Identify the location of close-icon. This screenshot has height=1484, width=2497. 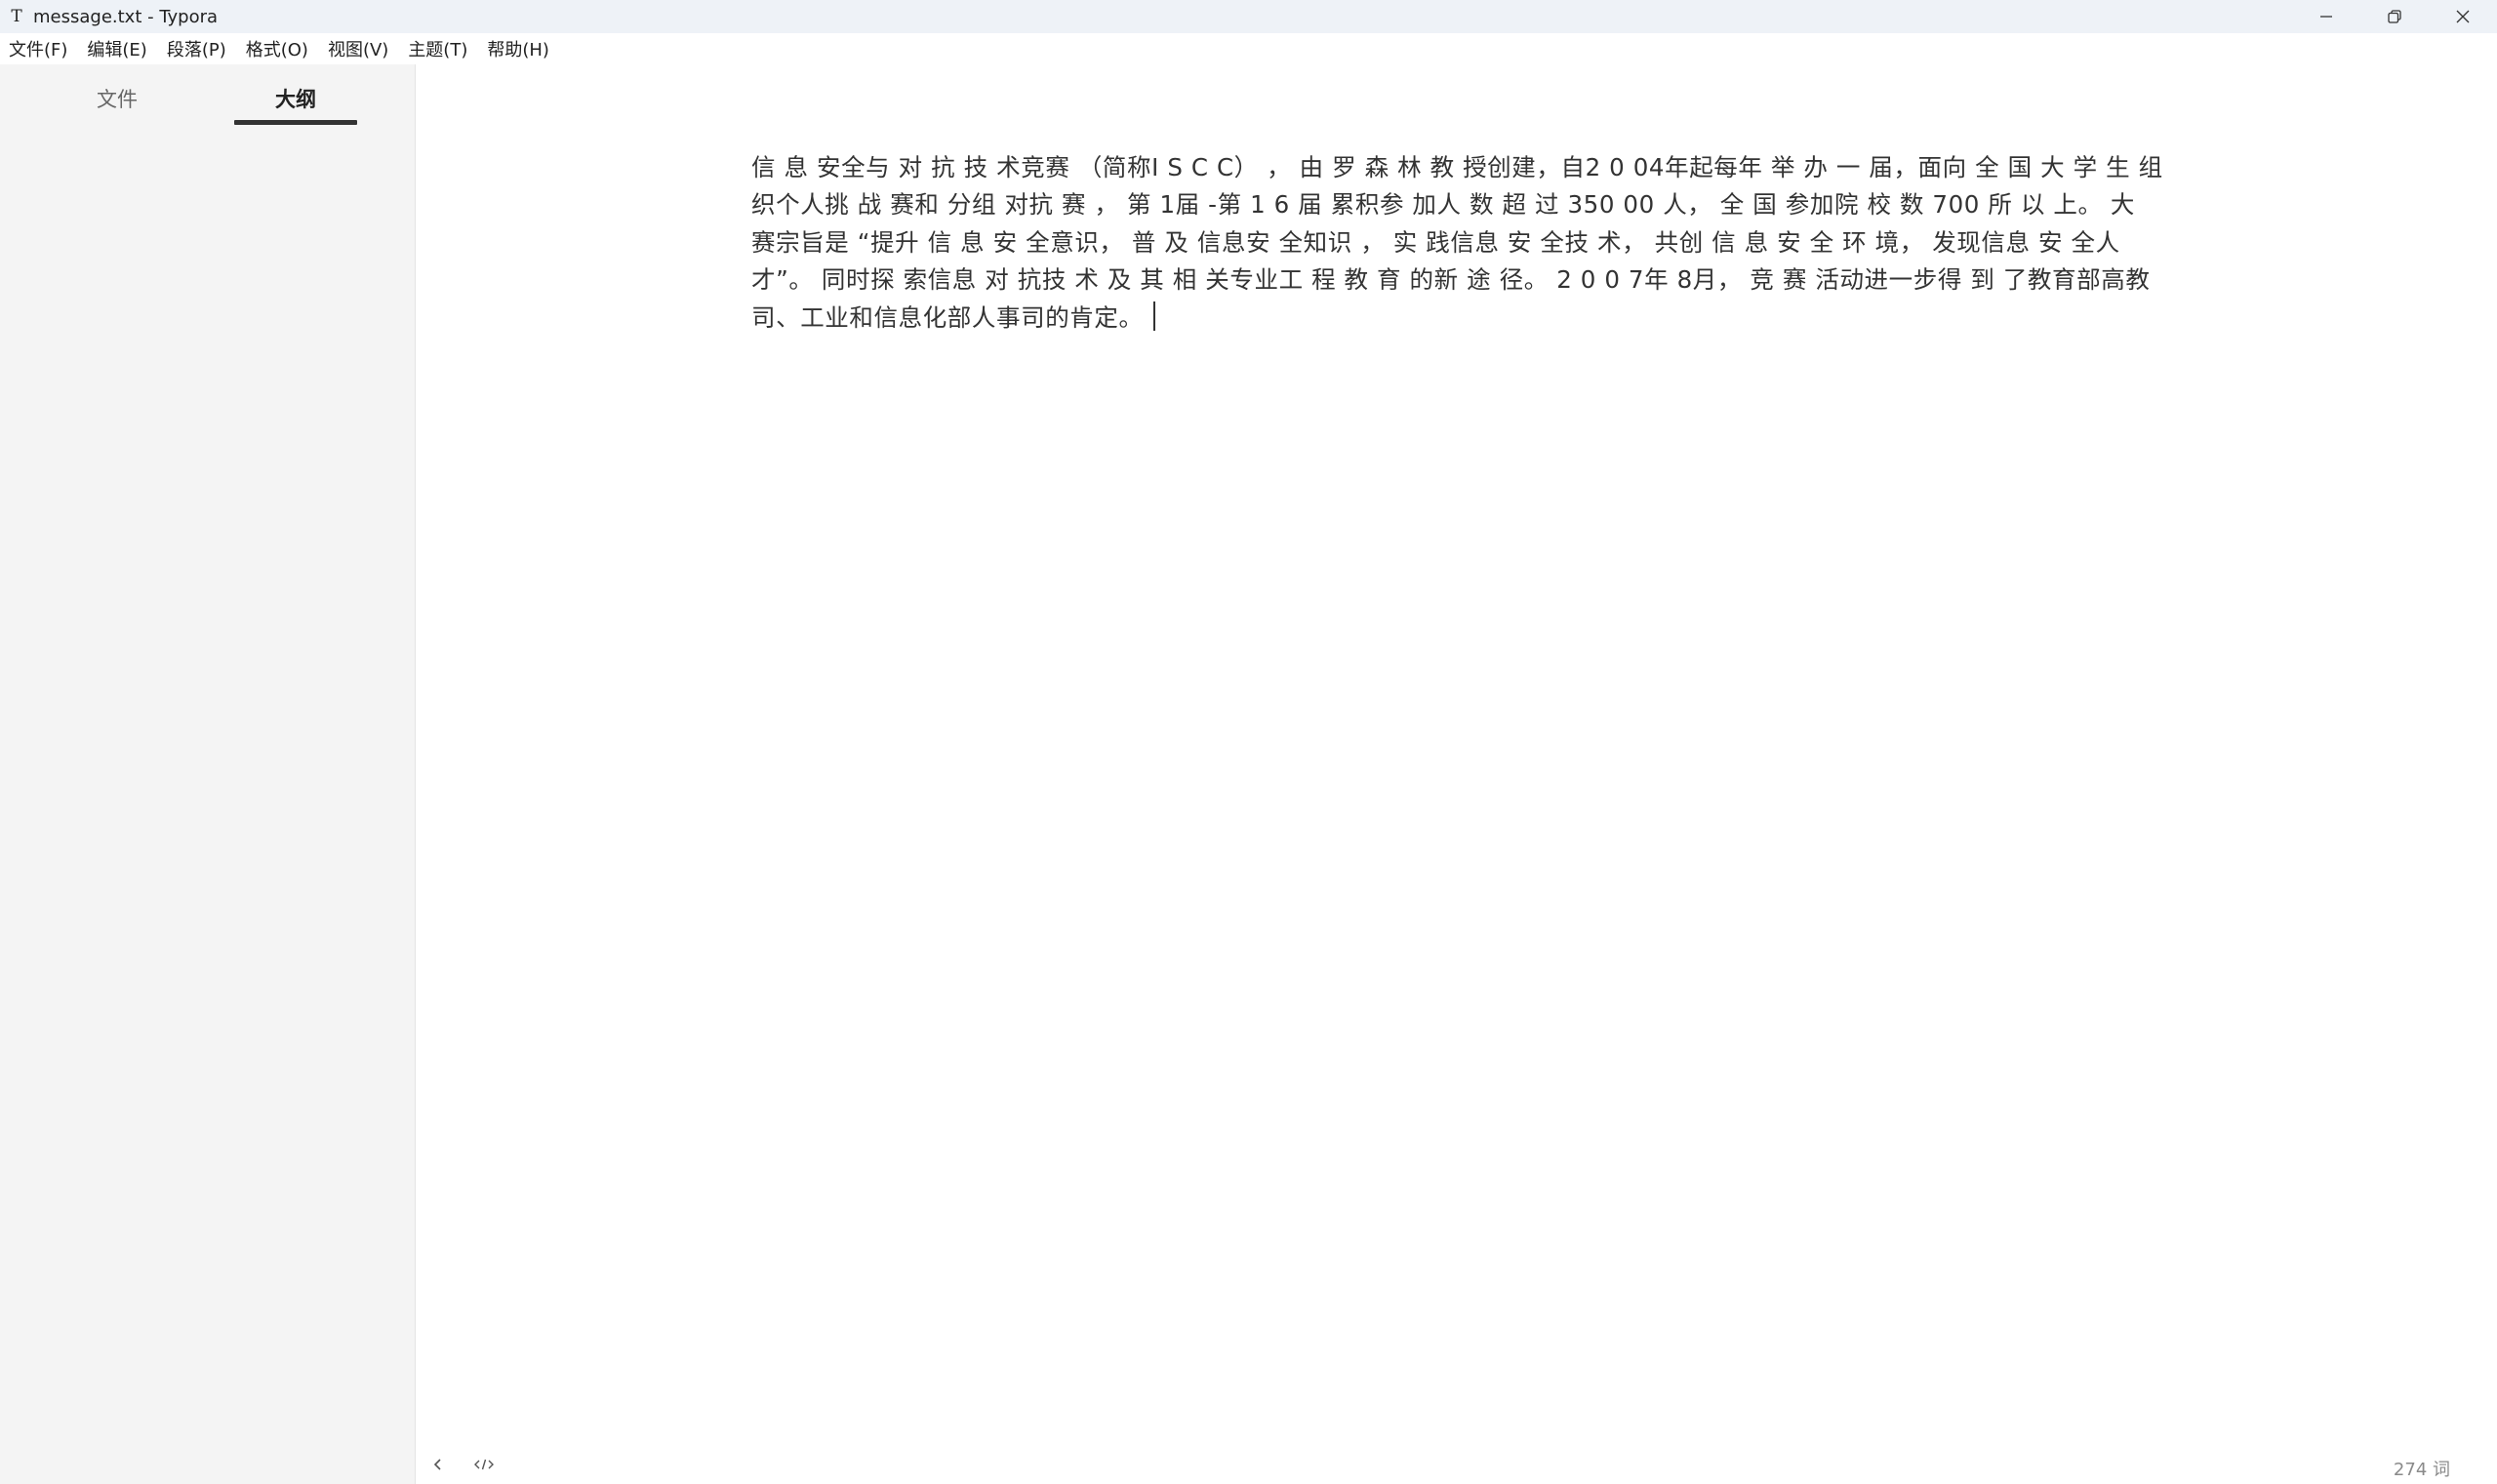
(2463, 16).